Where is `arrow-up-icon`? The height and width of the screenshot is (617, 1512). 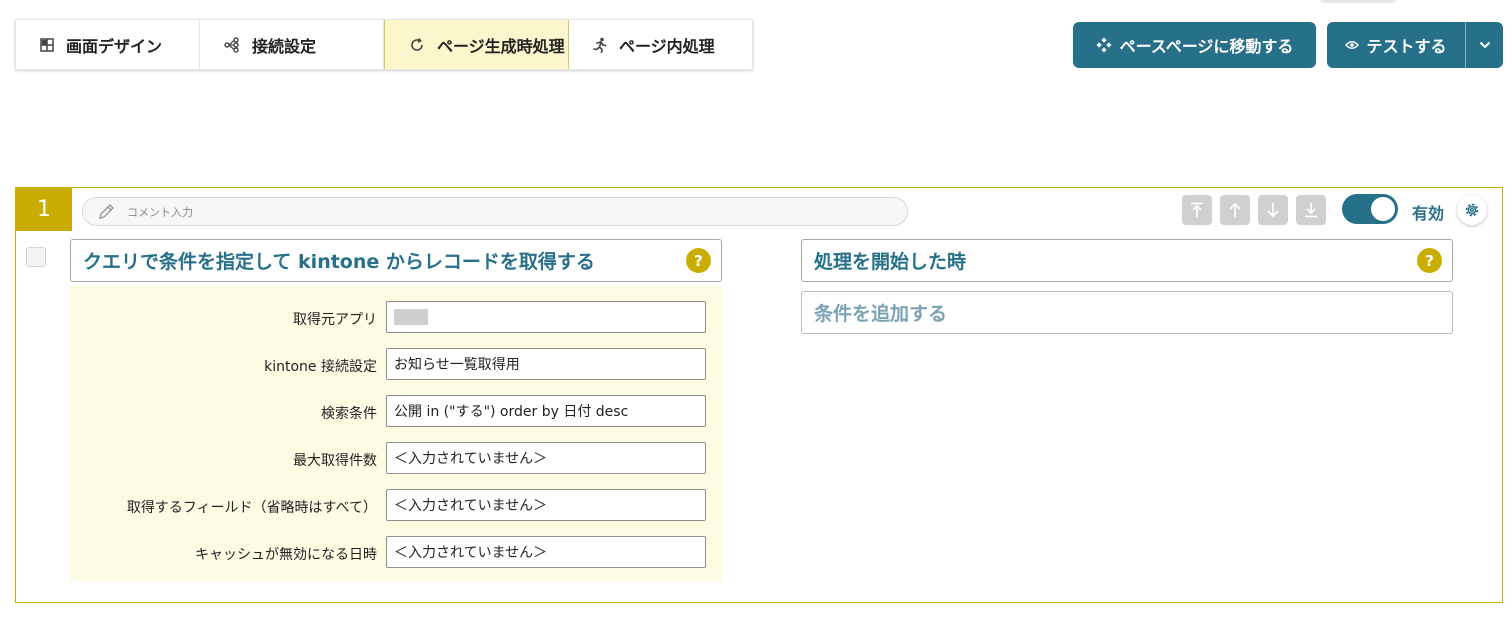
arrow-up-icon is located at coordinates (1235, 209).